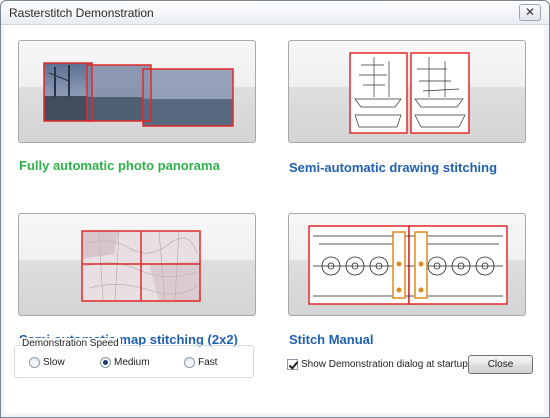  Describe the element at coordinates (275, 13) in the screenshot. I see `title-bar: Rasterstitch Demonstration ✕` at that location.